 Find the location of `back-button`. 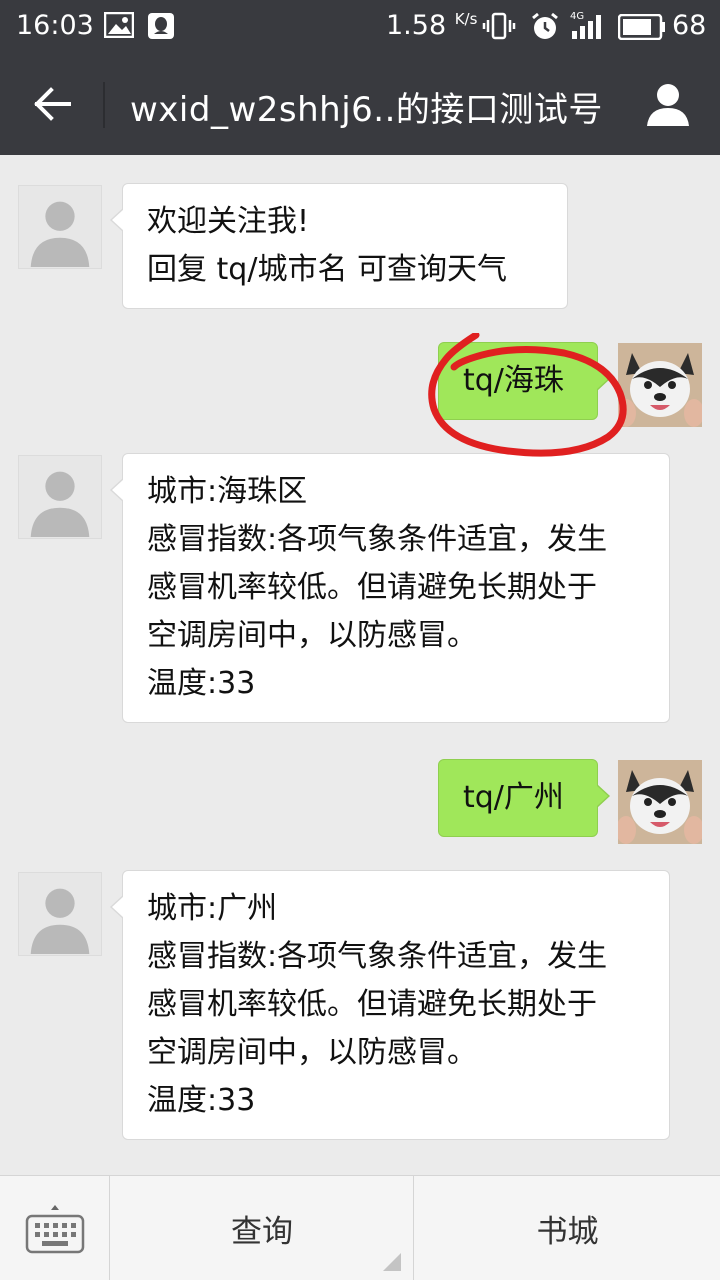

back-button is located at coordinates (52, 104).